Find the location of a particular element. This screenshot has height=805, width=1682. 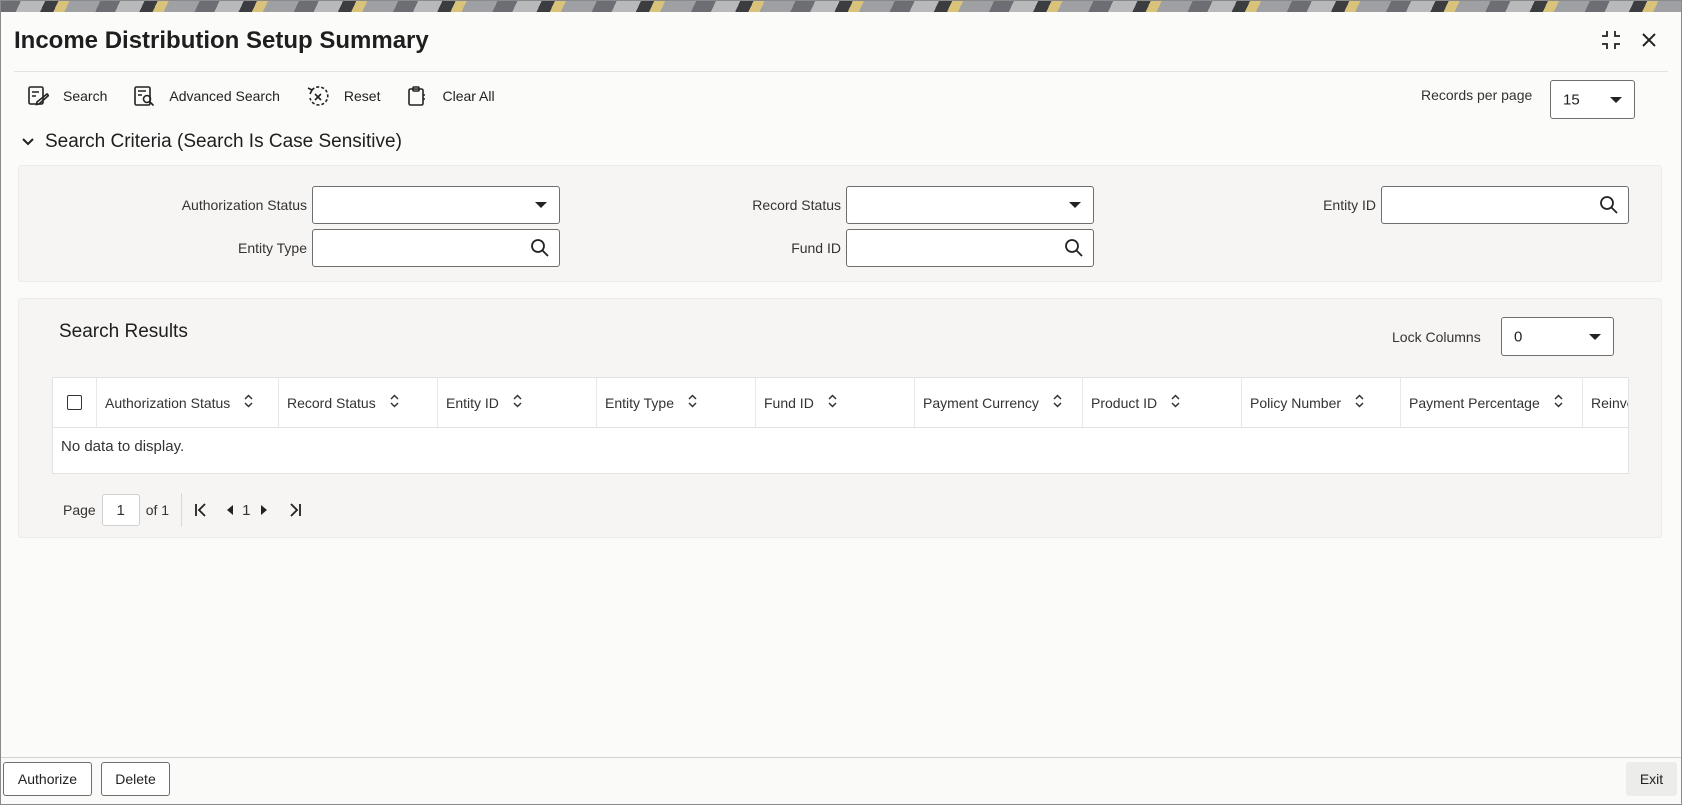

column-header-payment-percentage: Payment Percentage is located at coordinates (1491, 402).